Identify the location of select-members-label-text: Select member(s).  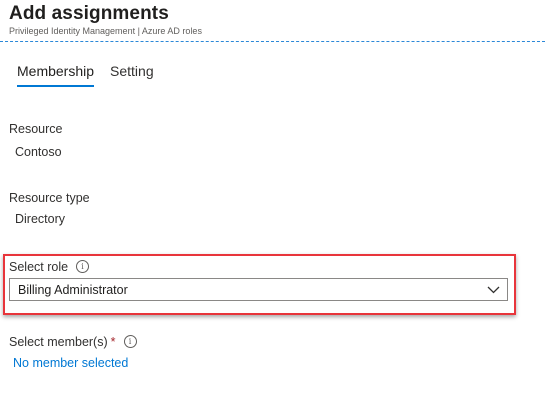
(58, 342).